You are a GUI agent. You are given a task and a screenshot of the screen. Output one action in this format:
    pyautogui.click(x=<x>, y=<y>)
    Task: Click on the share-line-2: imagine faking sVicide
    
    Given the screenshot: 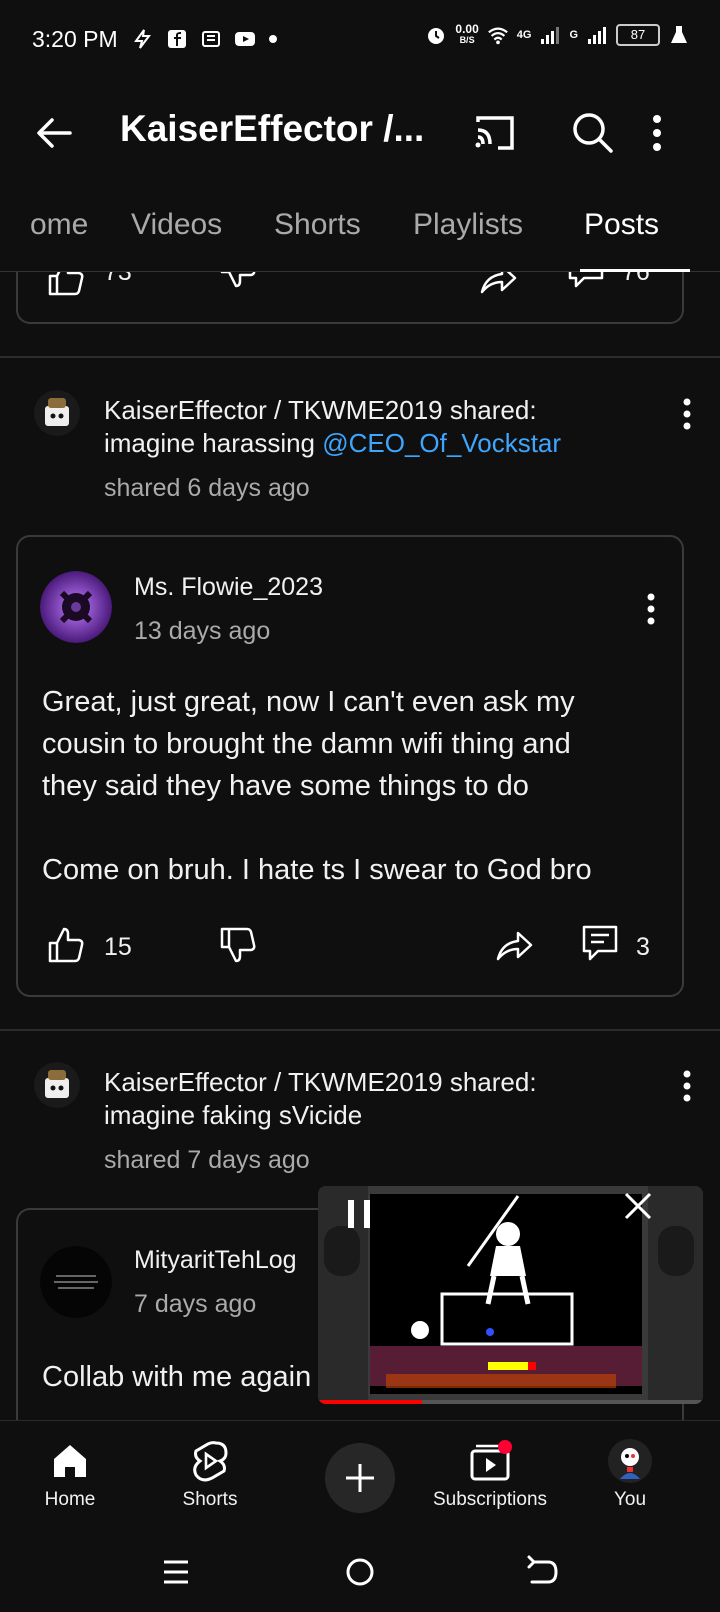 What is the action you would take?
    pyautogui.click(x=233, y=1115)
    